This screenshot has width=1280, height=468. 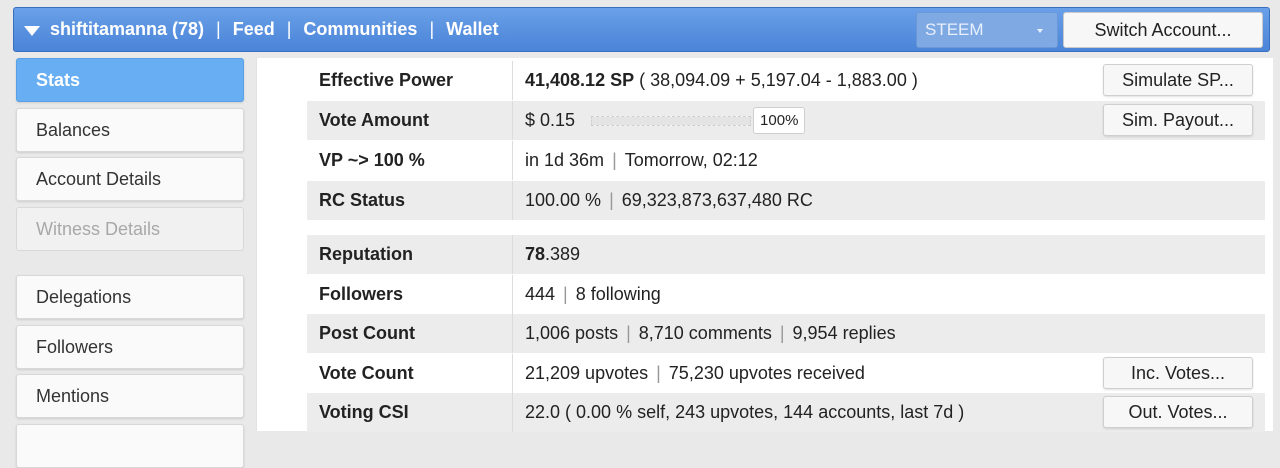 I want to click on row-value: 444 | 8 following, so click(x=587, y=294).